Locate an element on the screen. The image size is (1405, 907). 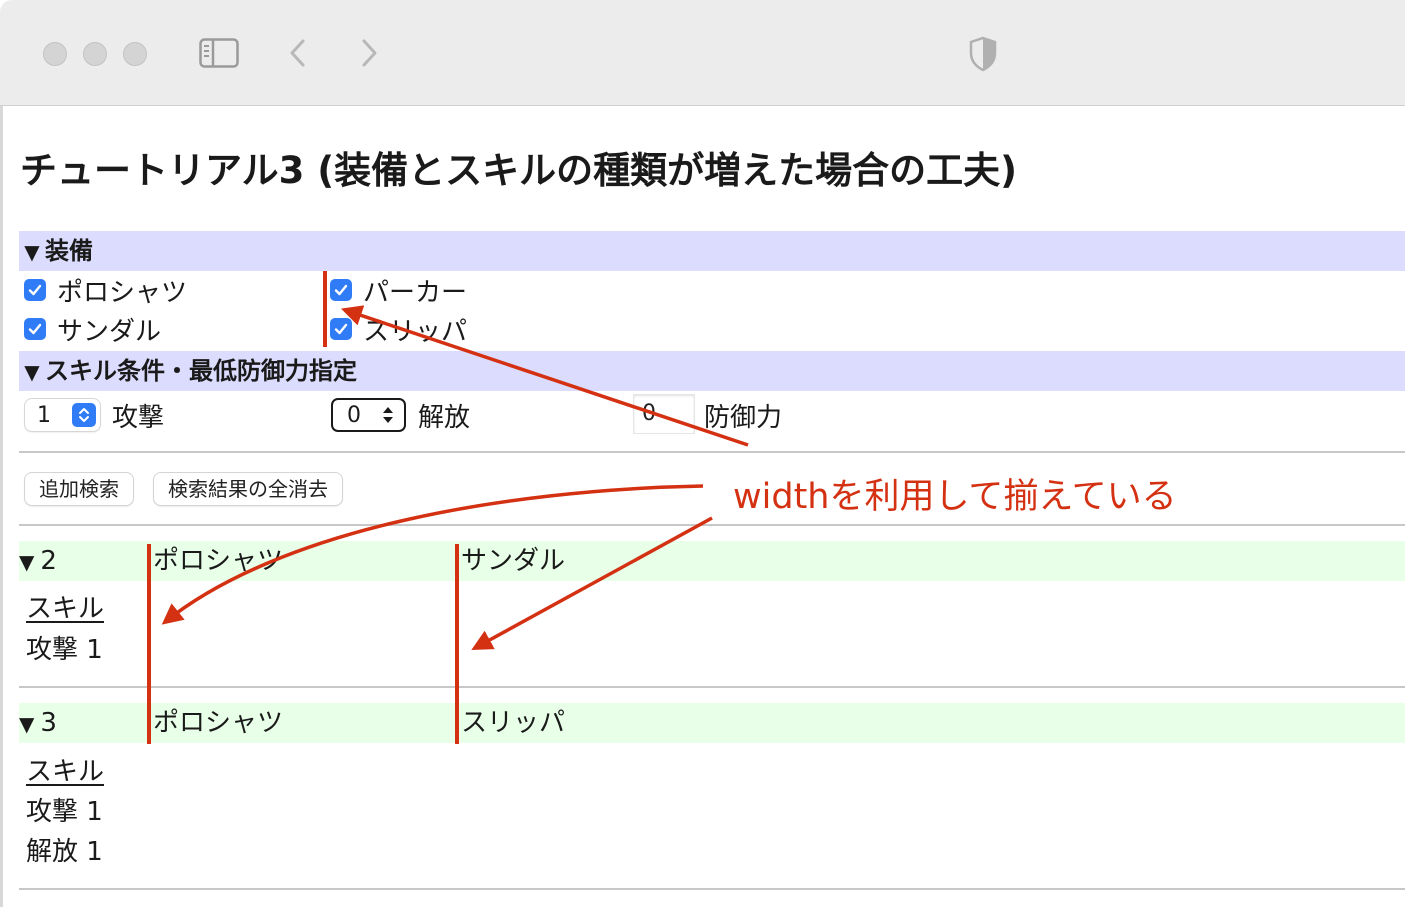
annotation-label: widthを利用して揃えている is located at coordinates (955, 497).